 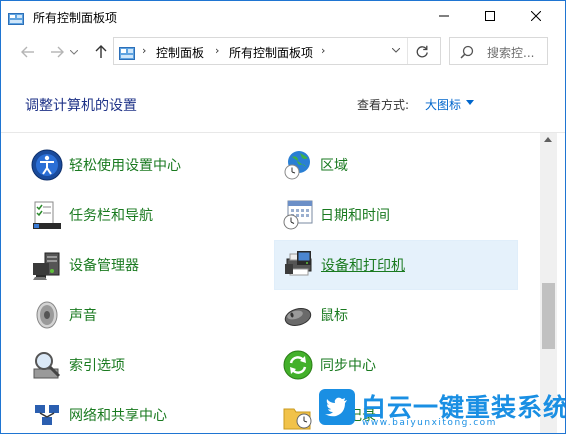 I want to click on control-panel-app-icon, so click(x=16, y=17).